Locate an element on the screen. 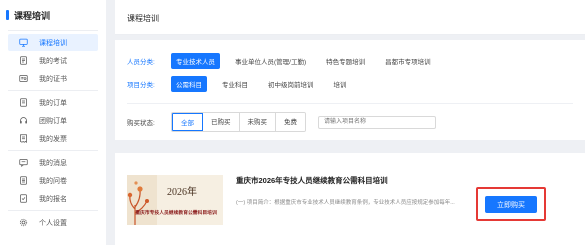 The image size is (585, 245). sidebar-item-label: 我的问卷 is located at coordinates (53, 181).